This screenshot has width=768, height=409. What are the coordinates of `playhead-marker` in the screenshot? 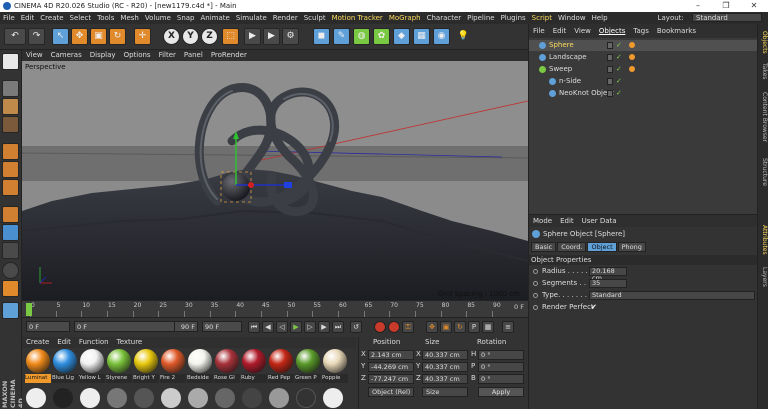 It's located at (29, 309).